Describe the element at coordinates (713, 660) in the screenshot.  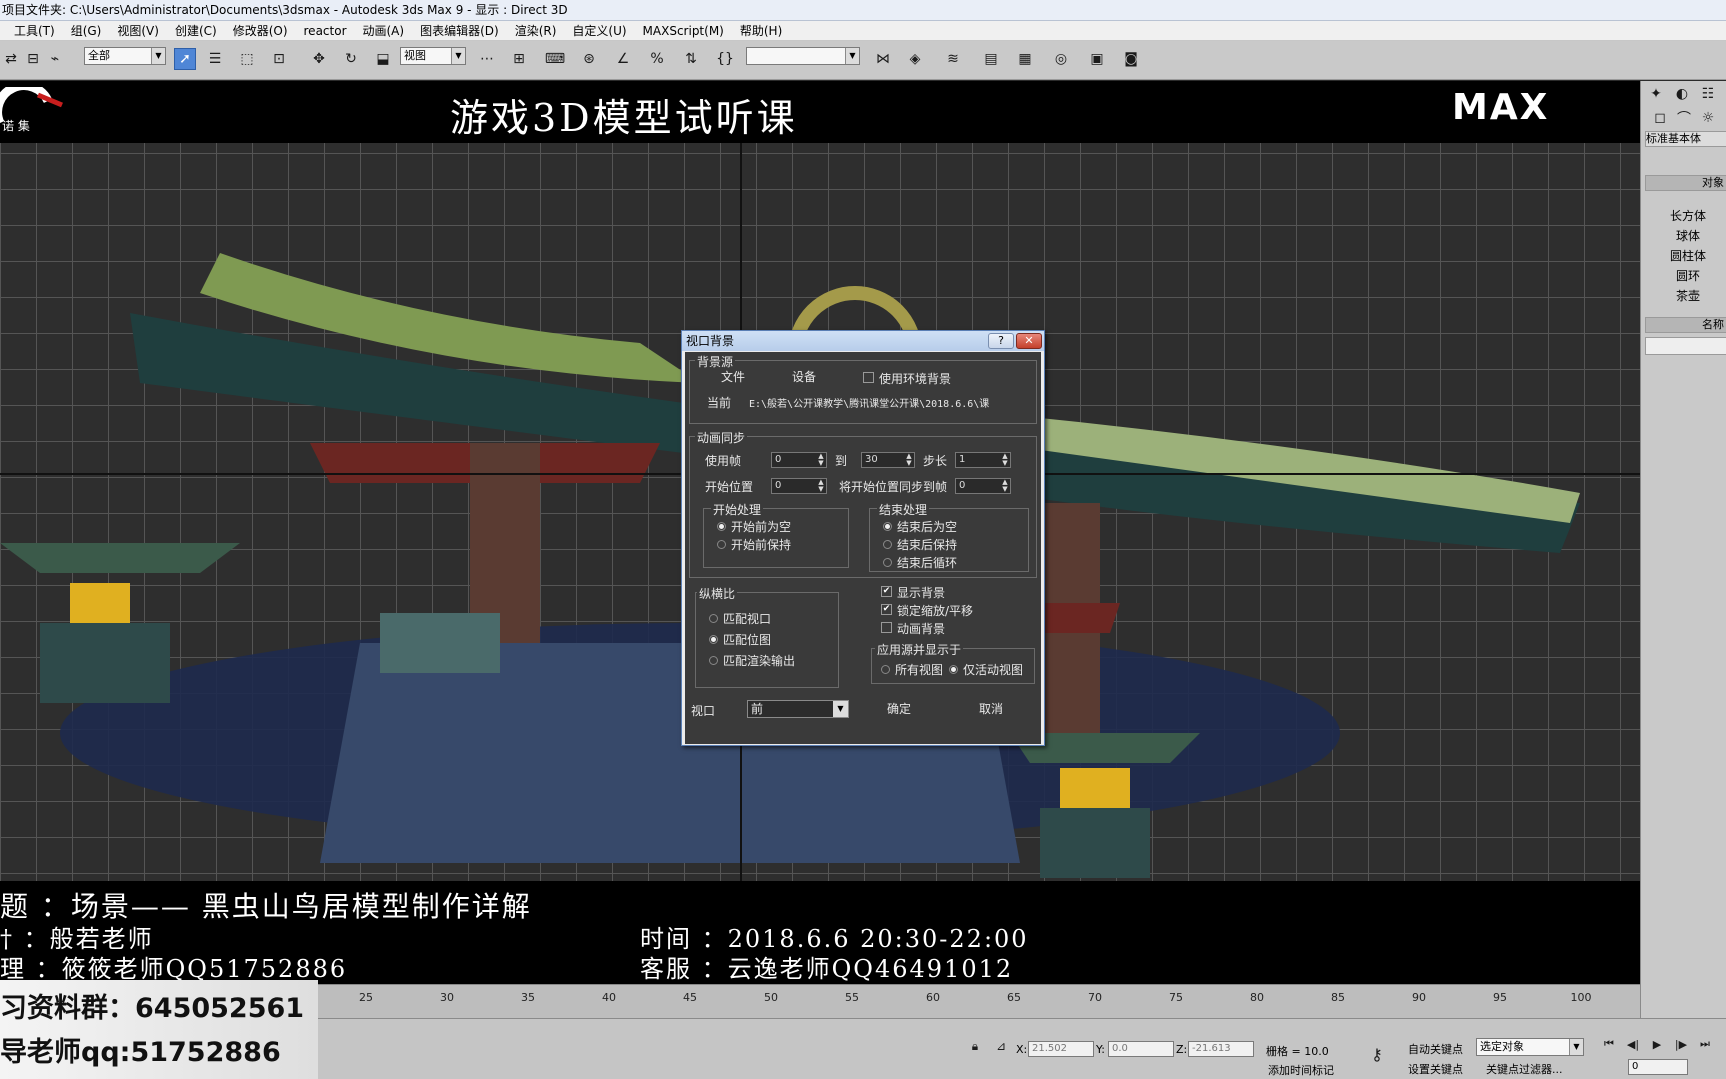
I see `match-render-radio` at that location.